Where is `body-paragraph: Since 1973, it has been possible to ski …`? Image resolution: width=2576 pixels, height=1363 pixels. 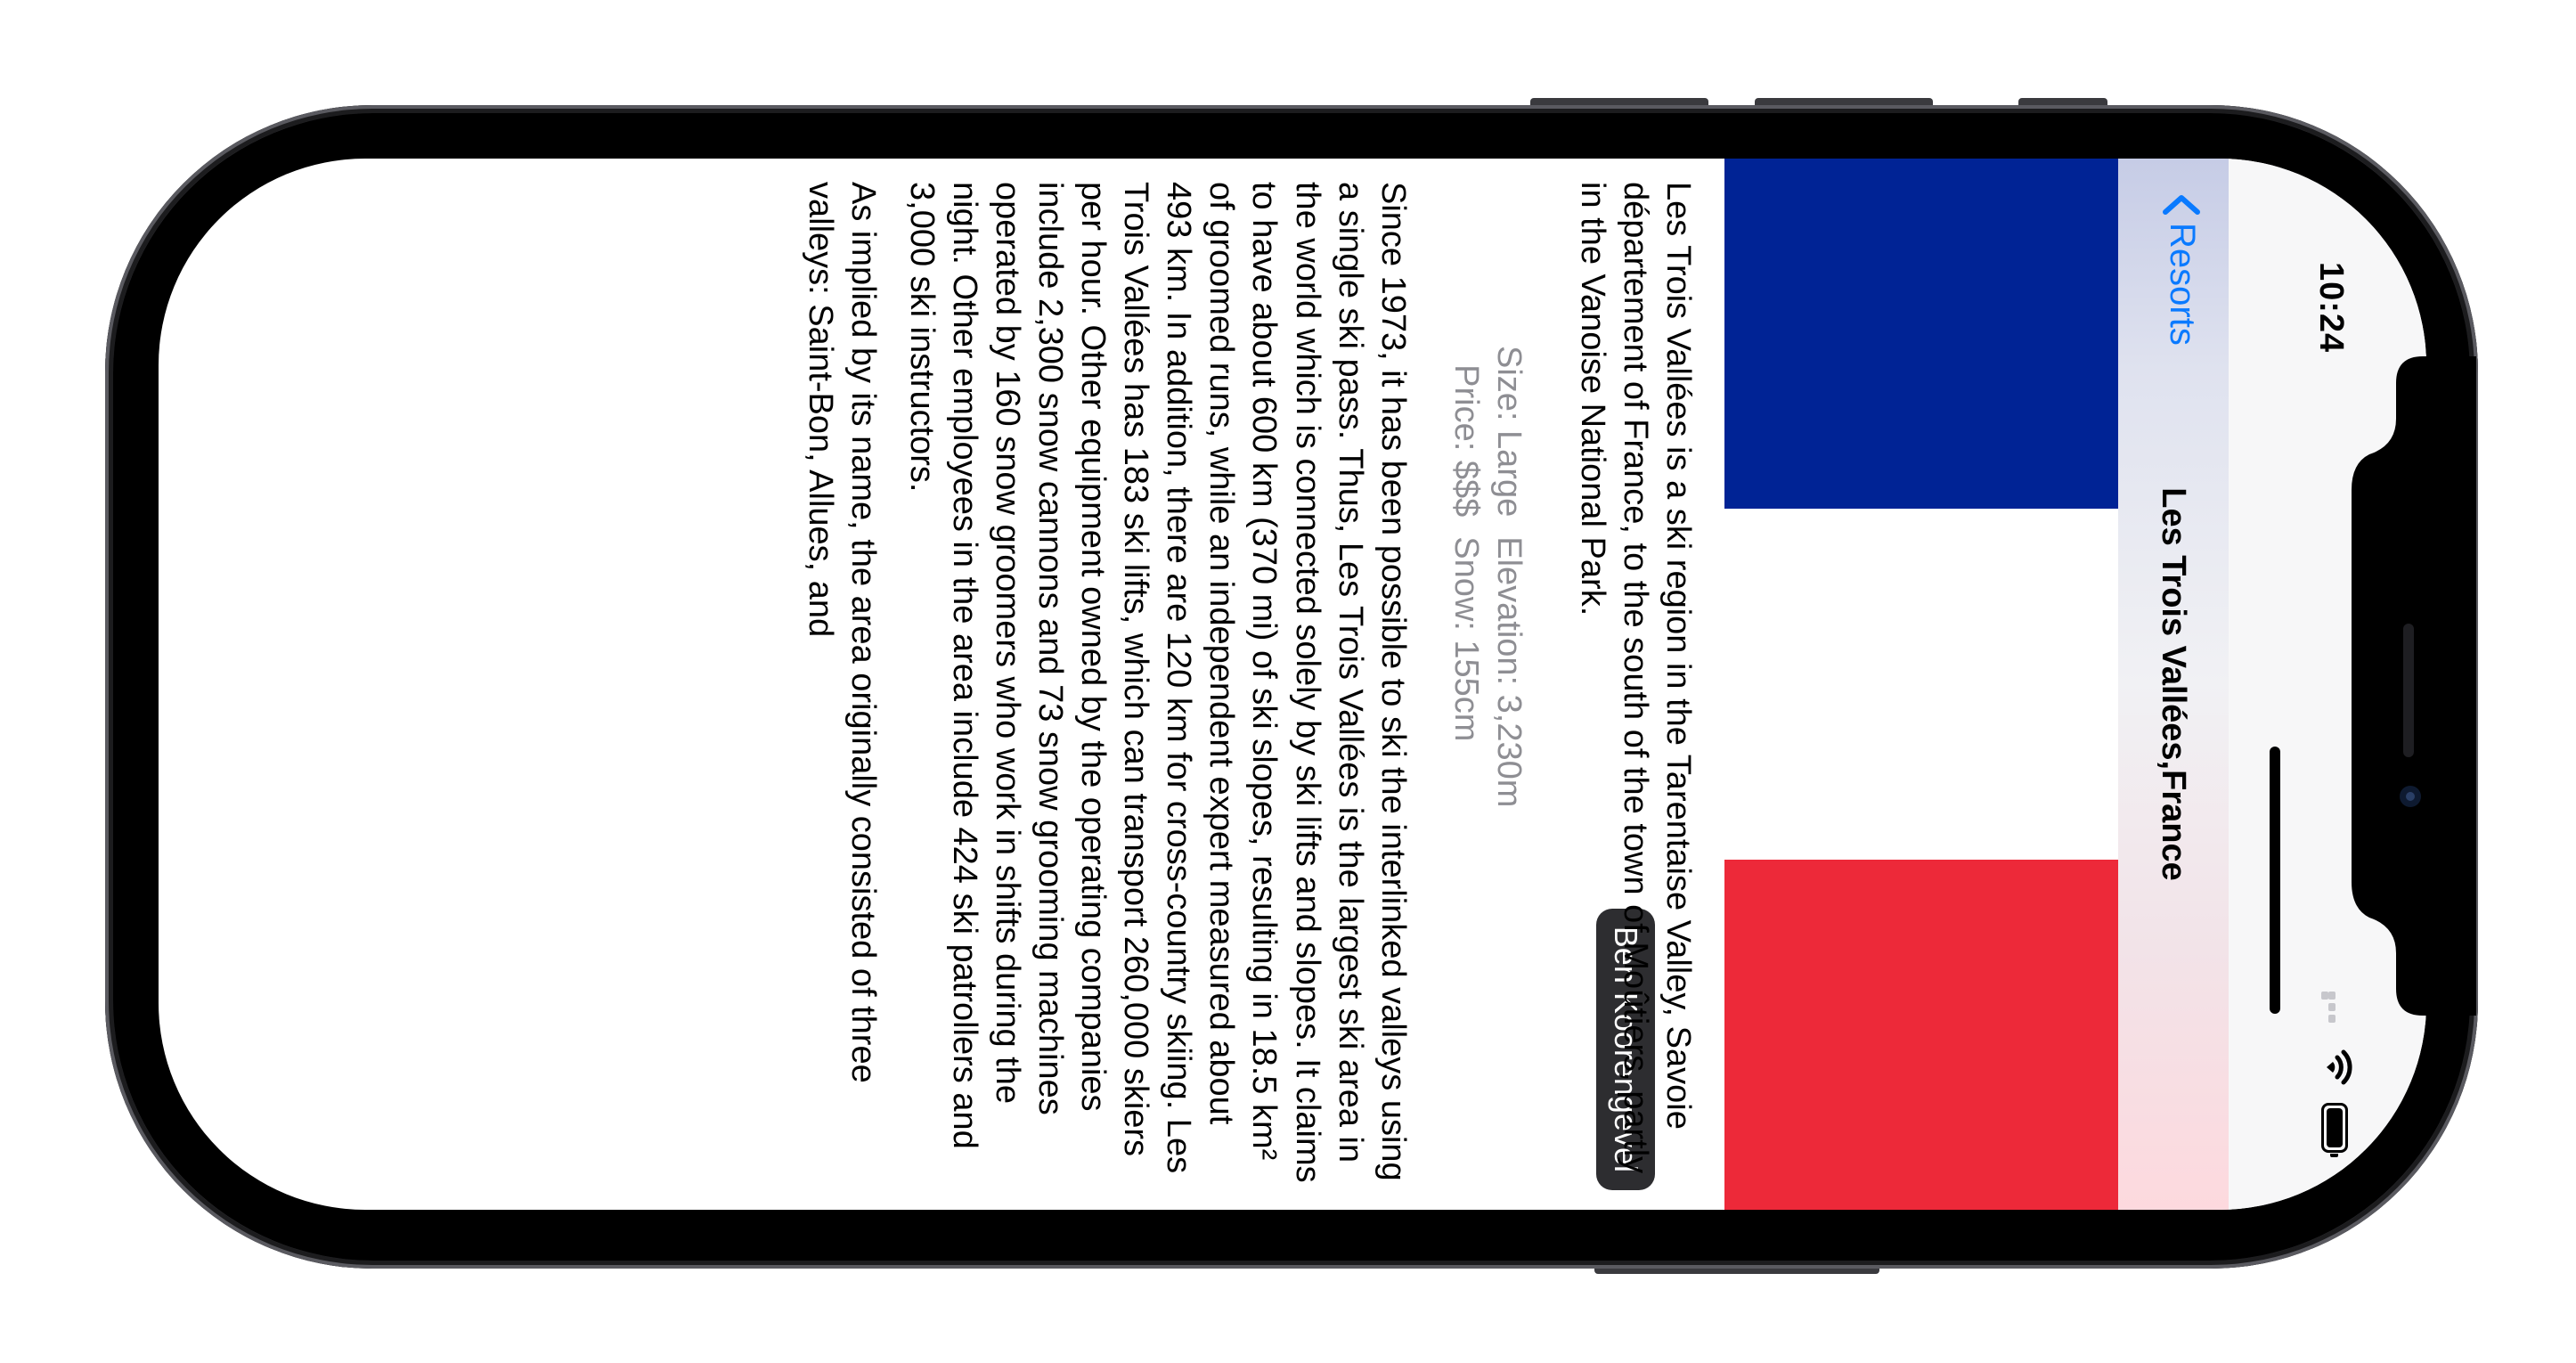 body-paragraph: Since 1973, it has been possible to ski … is located at coordinates (1158, 682).